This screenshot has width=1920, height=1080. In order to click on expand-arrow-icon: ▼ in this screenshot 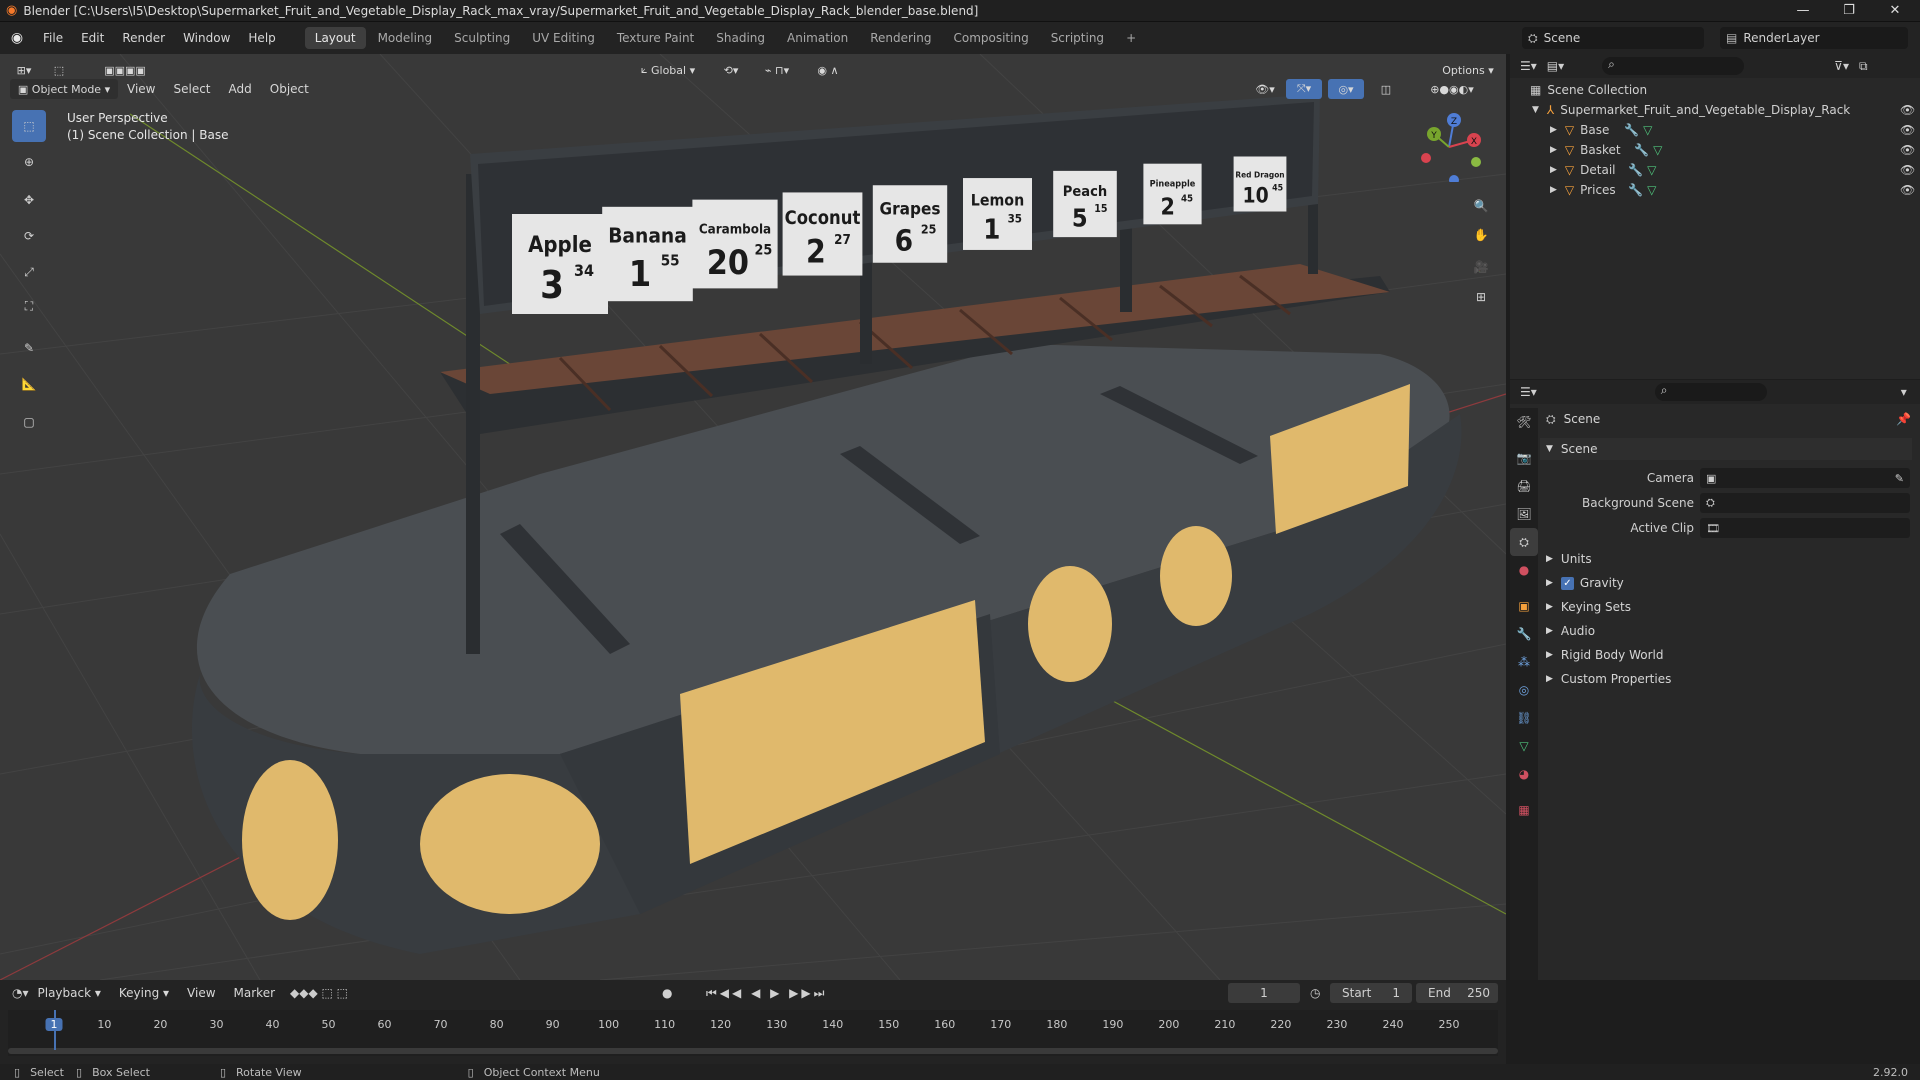, I will do `click(1535, 110)`.